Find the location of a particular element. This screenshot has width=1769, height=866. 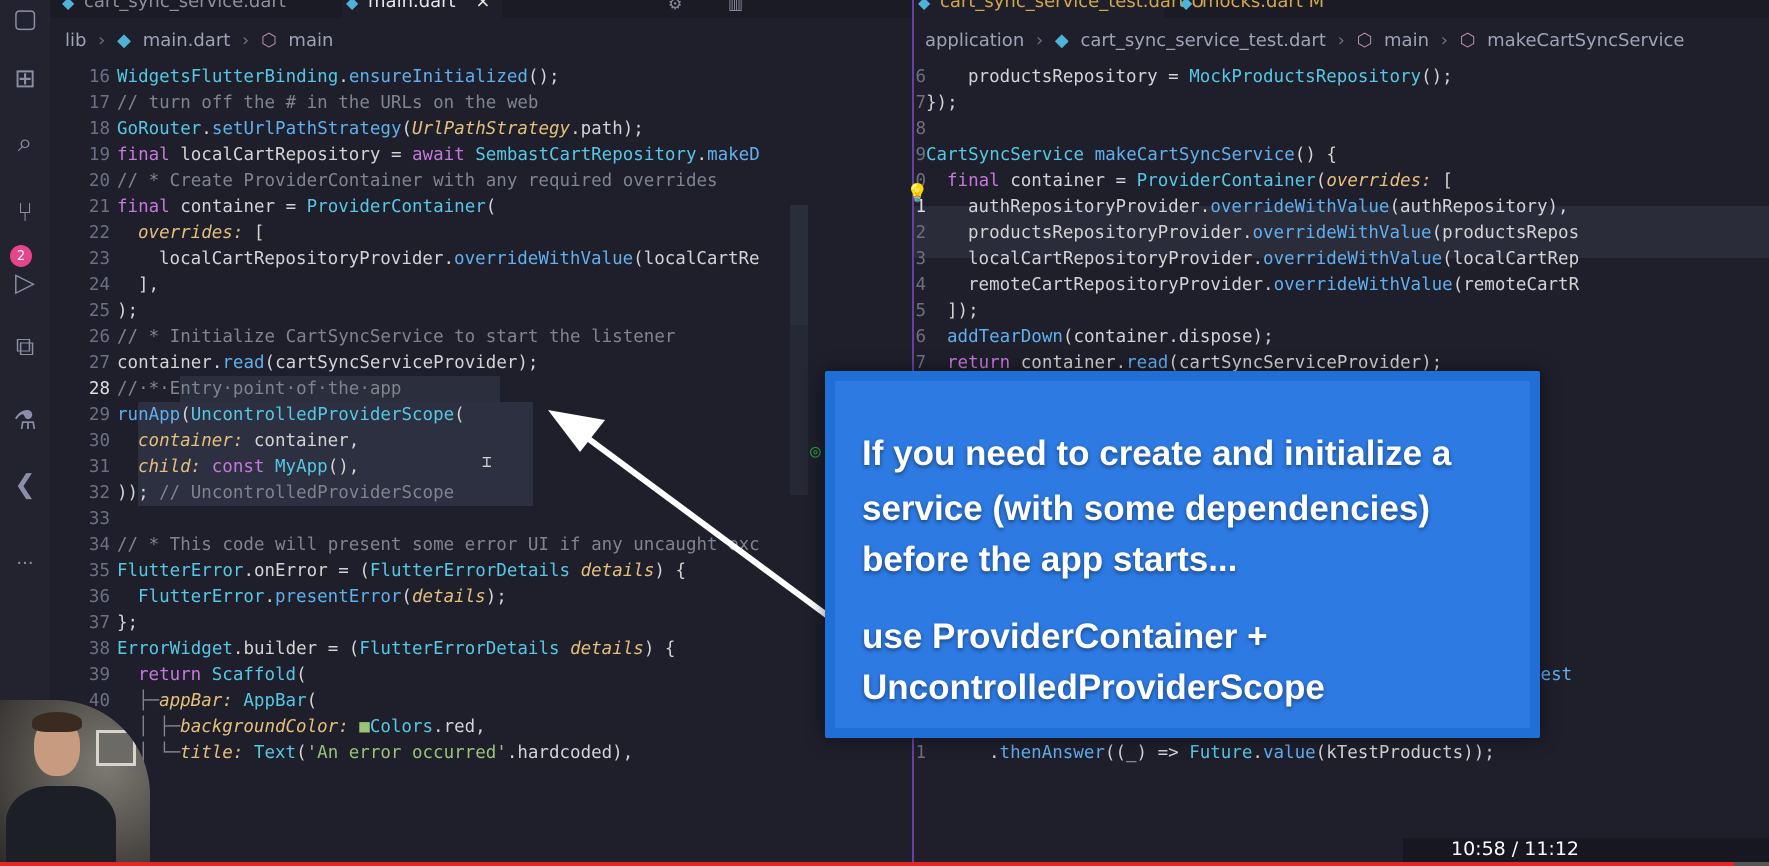

tab-main-dart: ◆ main.dart × is located at coordinates (422, 9).